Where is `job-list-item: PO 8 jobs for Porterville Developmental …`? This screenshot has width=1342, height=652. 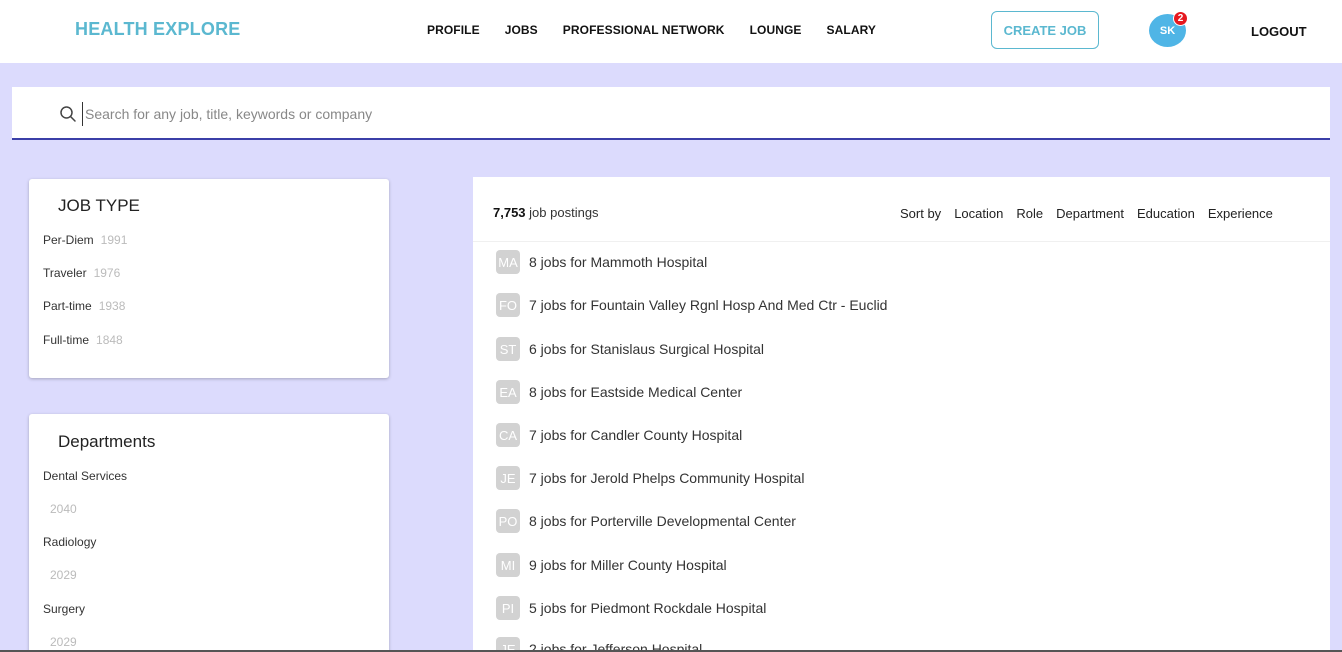
job-list-item: PO 8 jobs for Porterville Developmental … is located at coordinates (646, 521).